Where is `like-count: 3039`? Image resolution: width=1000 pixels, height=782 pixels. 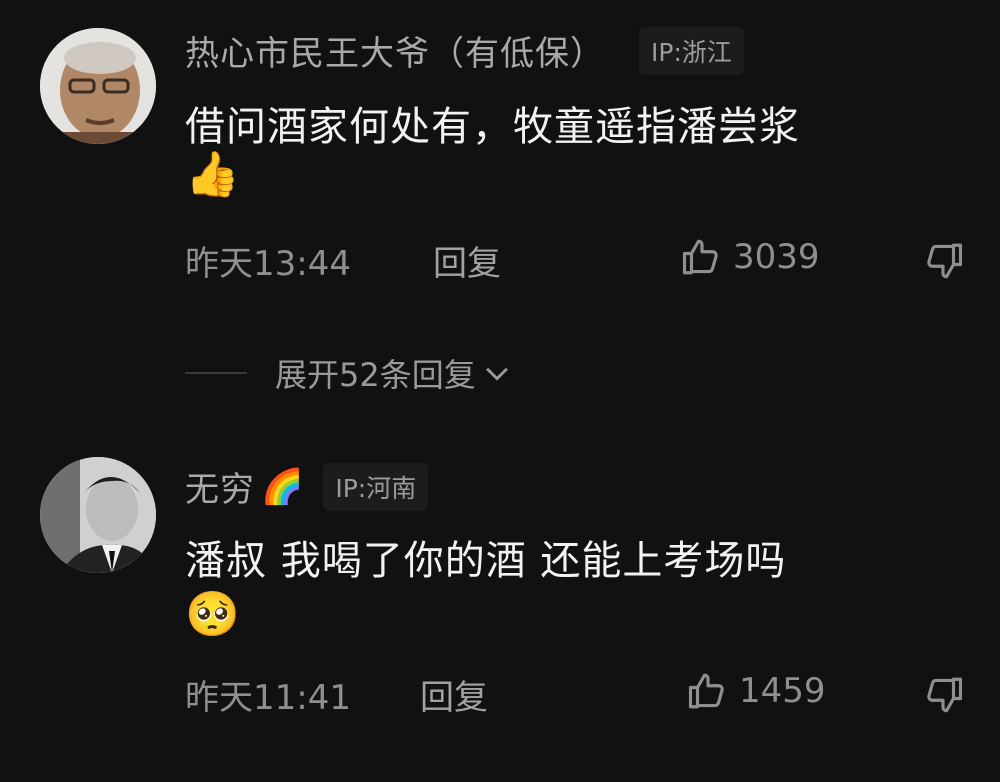 like-count: 3039 is located at coordinates (776, 257).